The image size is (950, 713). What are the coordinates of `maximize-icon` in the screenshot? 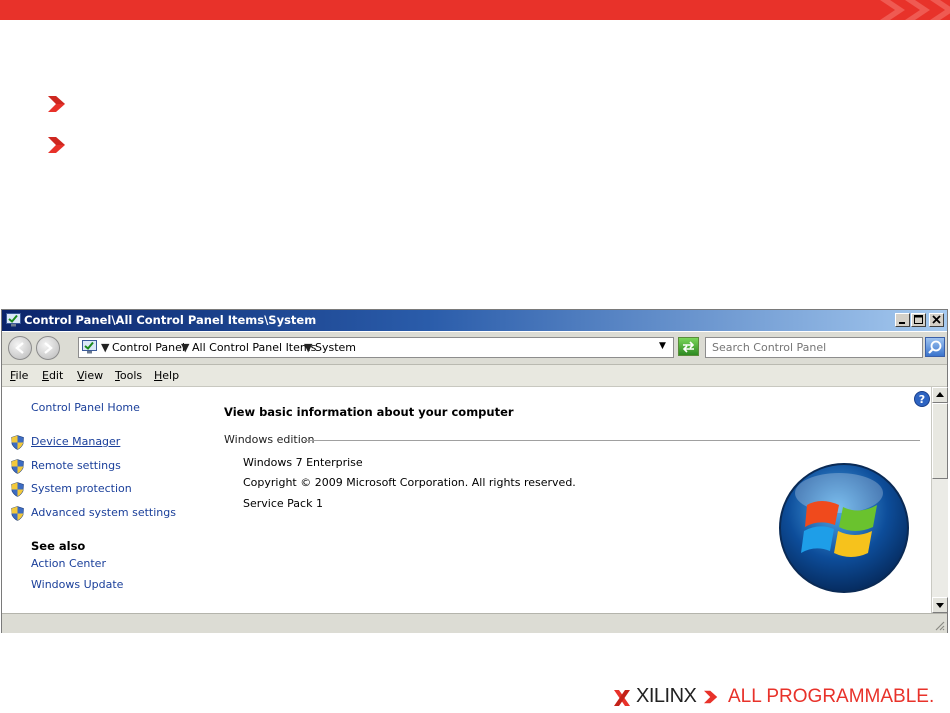 It's located at (918, 319).